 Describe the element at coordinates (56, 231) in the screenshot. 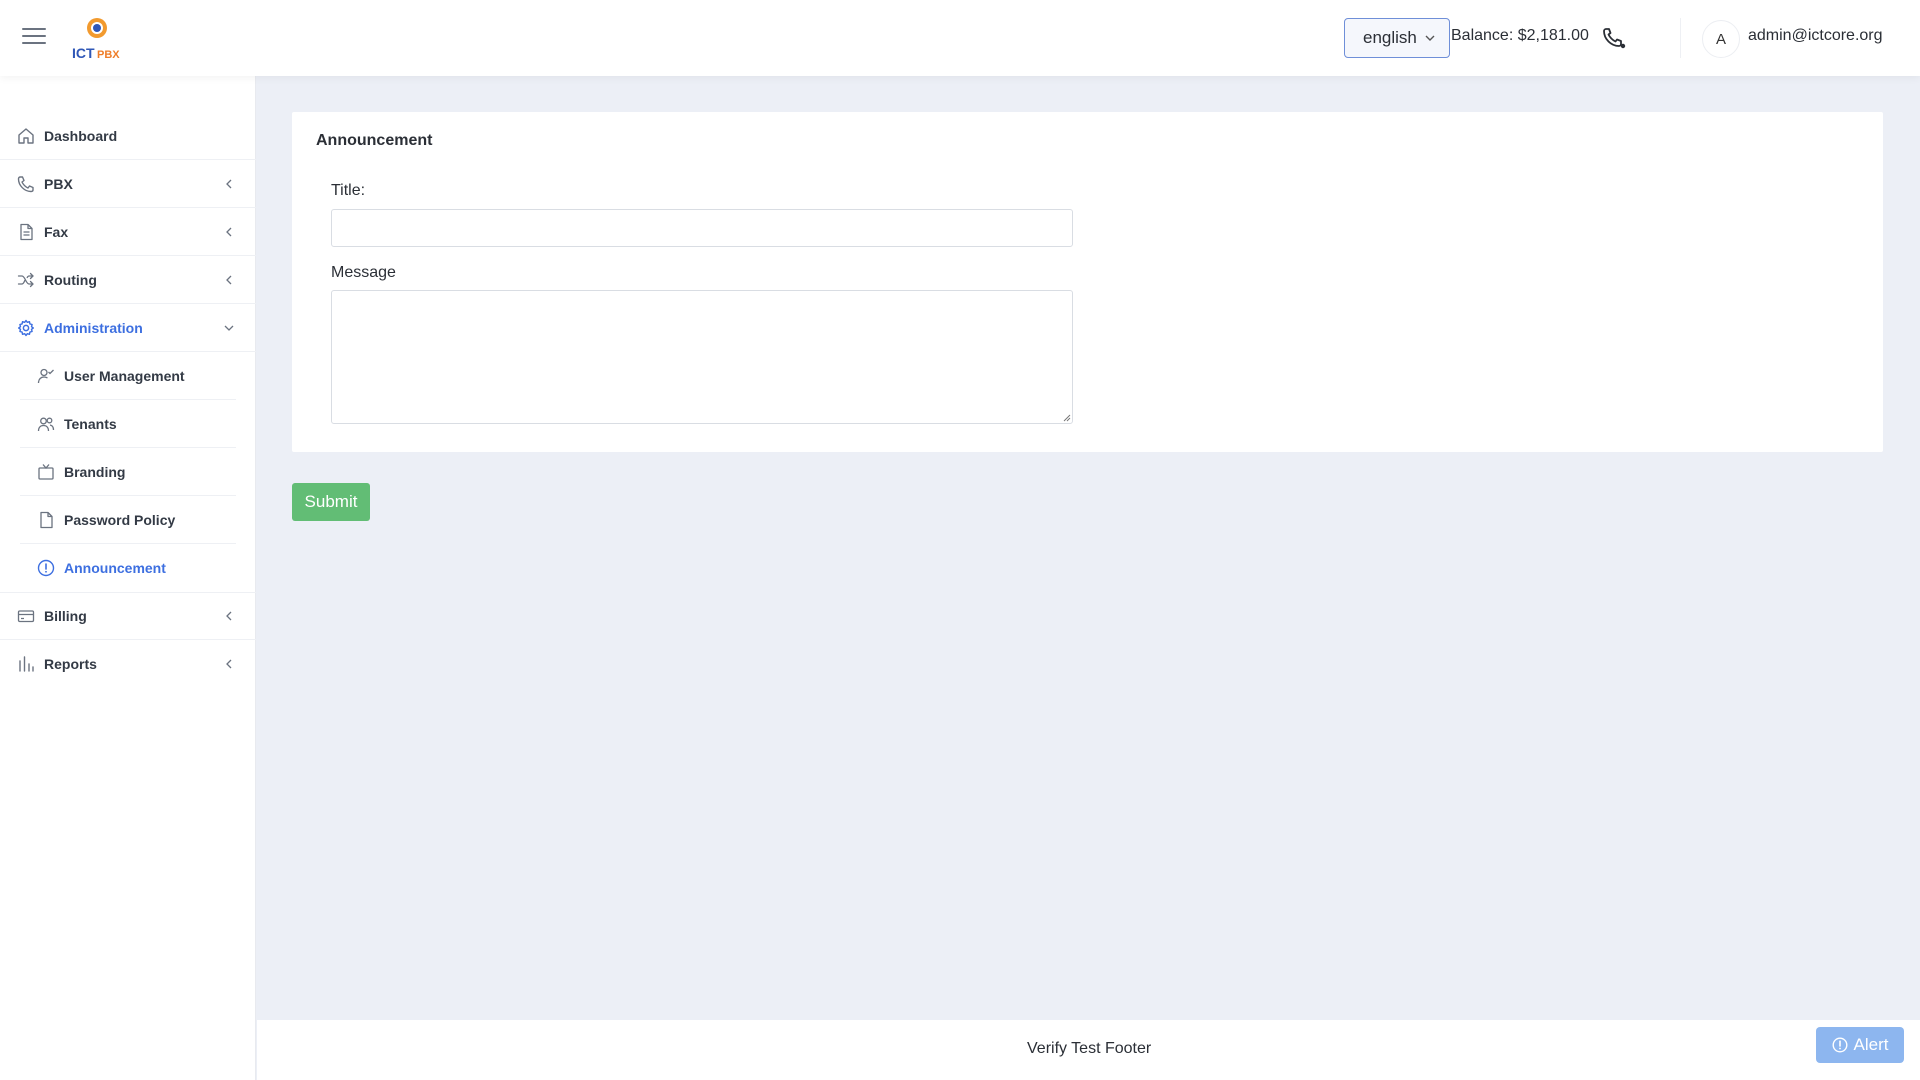

I see `sidebar-item-label: Fax` at that location.